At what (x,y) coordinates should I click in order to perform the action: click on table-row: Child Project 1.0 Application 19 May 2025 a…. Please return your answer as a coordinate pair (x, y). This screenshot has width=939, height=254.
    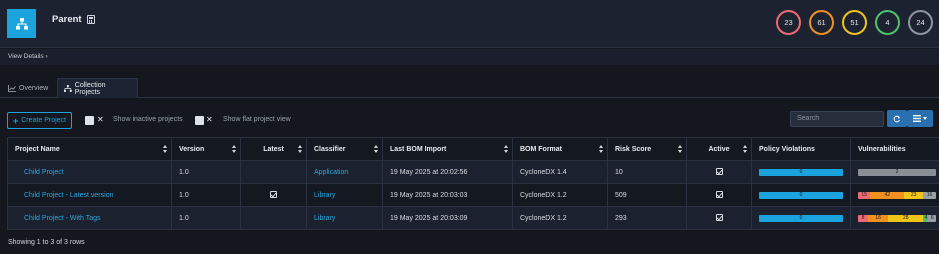
    Looking at the image, I should click on (473, 172).